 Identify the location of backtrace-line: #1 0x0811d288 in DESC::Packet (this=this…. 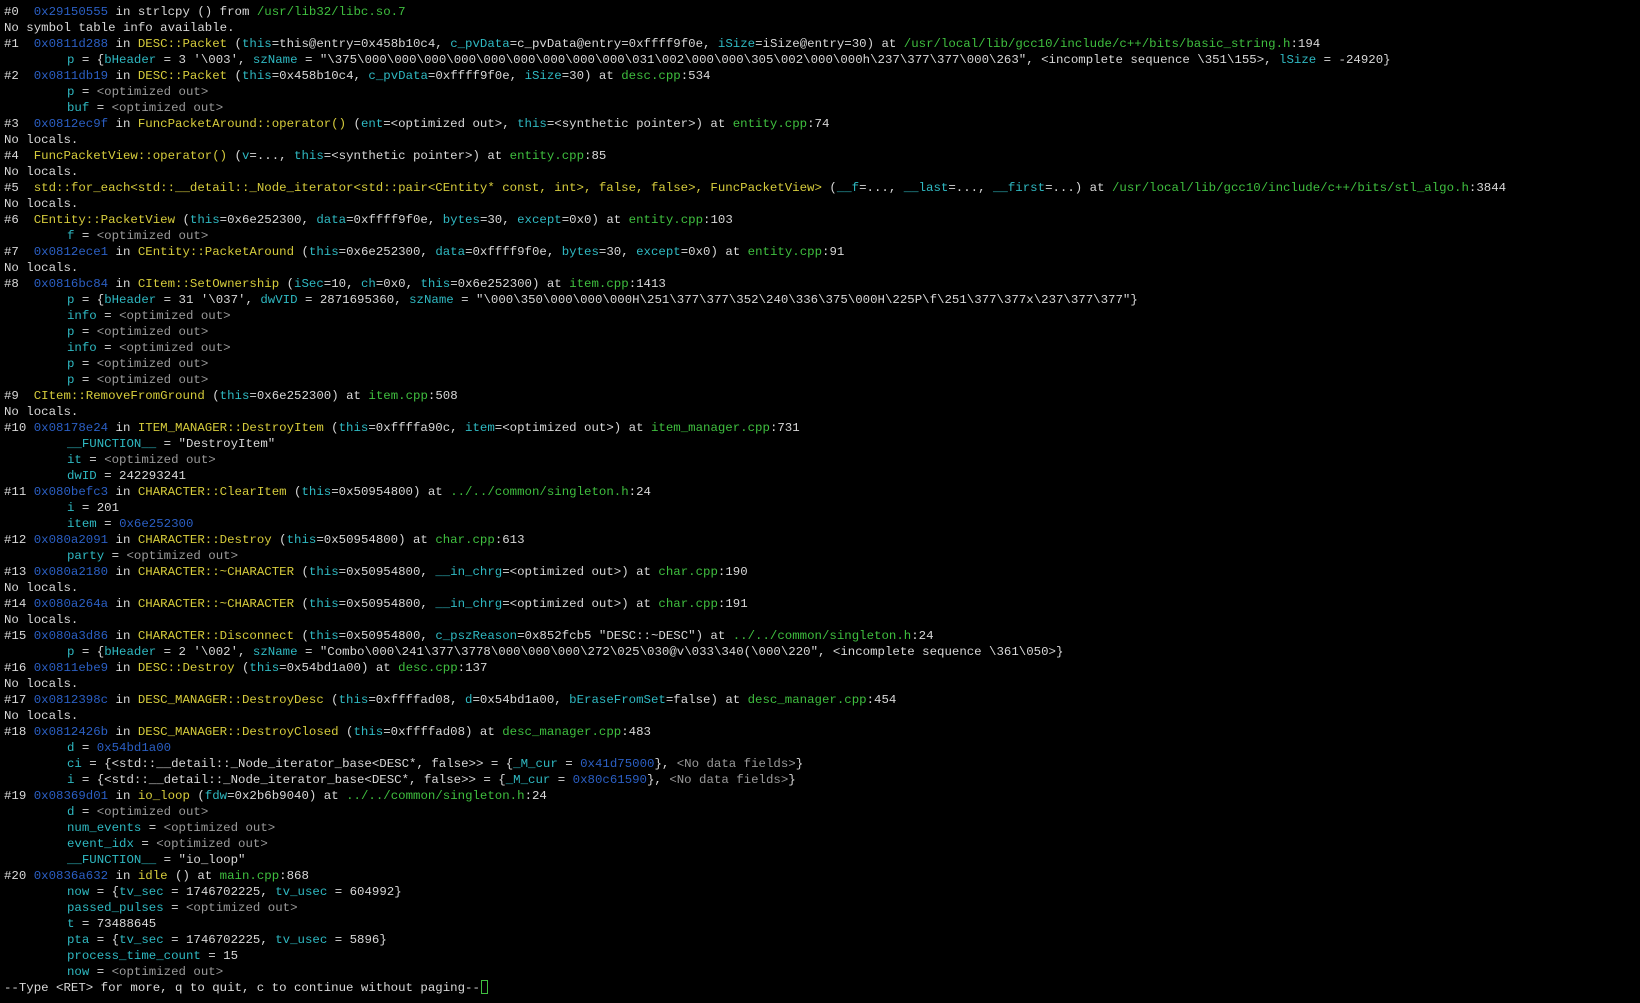
(822, 44).